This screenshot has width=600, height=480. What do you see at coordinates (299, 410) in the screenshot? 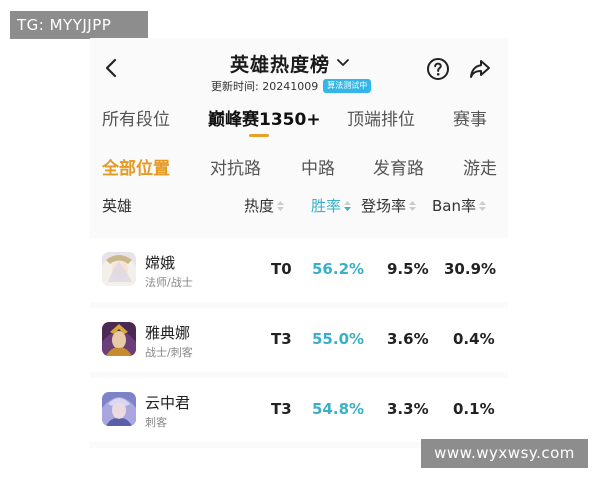
I see `table-row: 云中君 刺客 T3 54.8% 3.3% 0.1%` at bounding box center [299, 410].